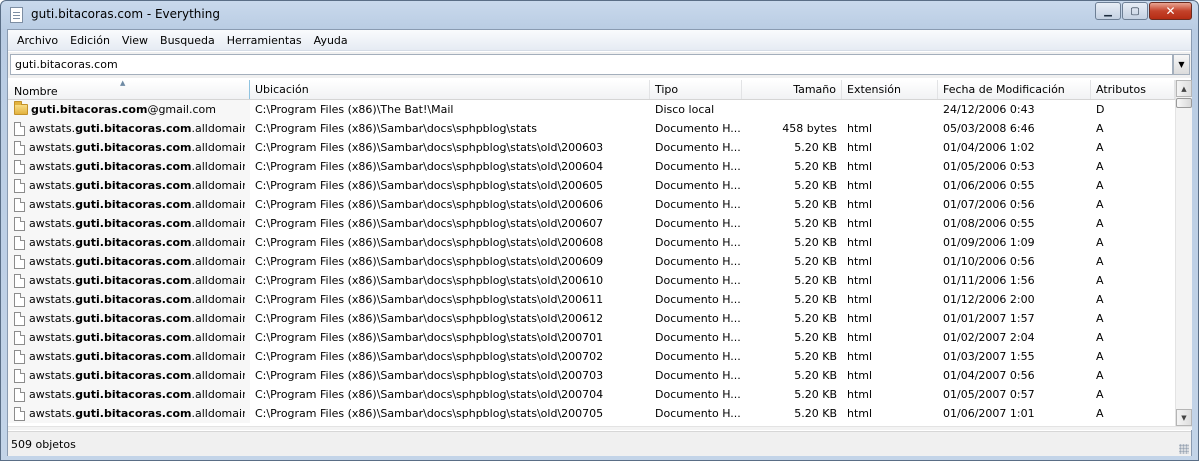  Describe the element at coordinates (450, 89) in the screenshot. I see `column-ubicacion: Ubicación` at that location.